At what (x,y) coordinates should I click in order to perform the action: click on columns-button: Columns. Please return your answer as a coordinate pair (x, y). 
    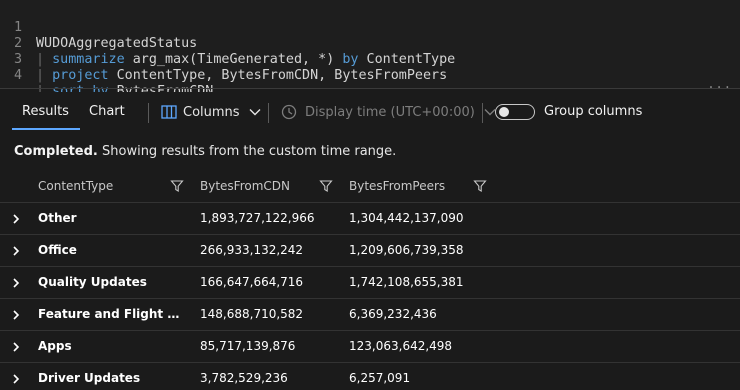
    Looking at the image, I should click on (211, 112).